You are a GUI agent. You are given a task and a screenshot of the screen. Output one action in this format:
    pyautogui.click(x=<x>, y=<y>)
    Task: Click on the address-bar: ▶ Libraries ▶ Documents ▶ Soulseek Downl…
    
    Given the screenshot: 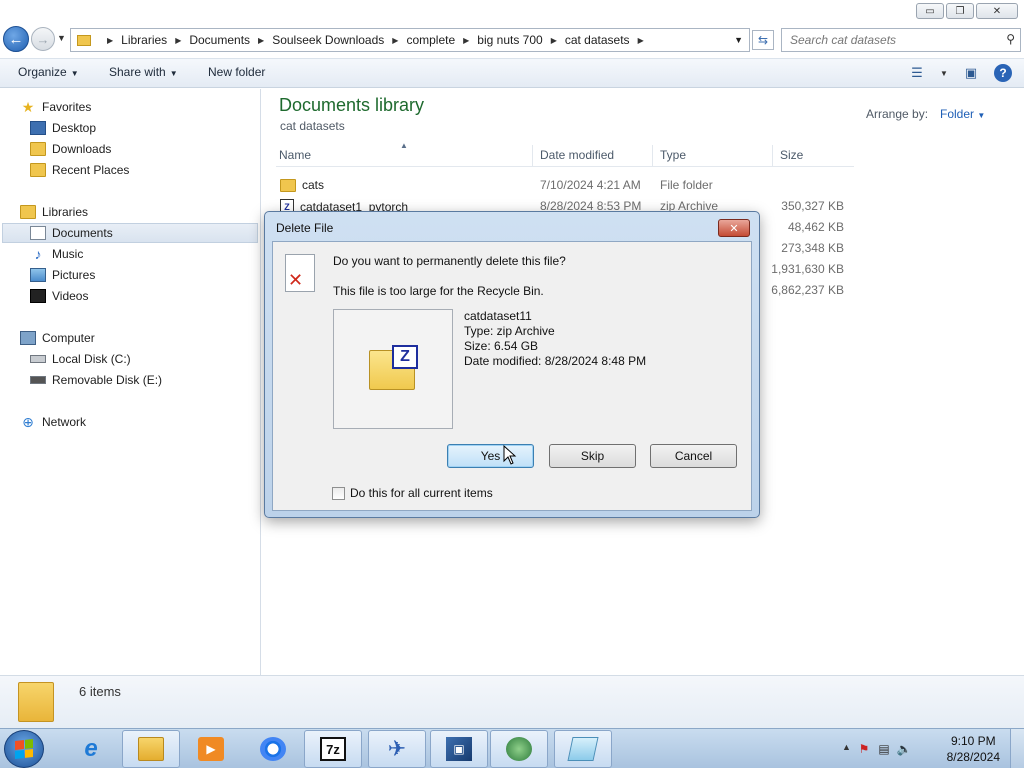 What is the action you would take?
    pyautogui.click(x=410, y=40)
    